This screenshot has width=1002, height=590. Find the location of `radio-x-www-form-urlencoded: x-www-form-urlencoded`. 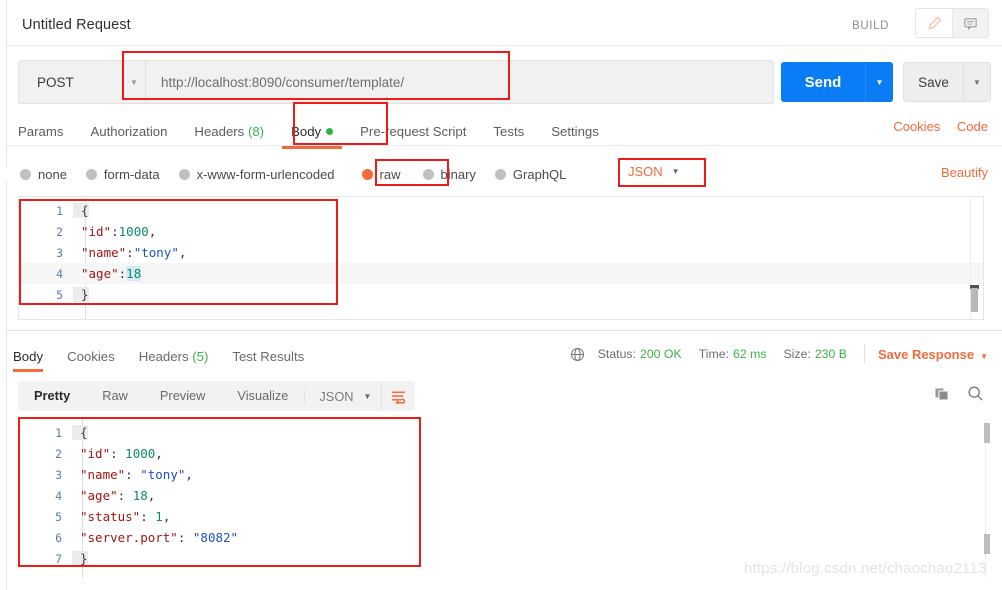

radio-x-www-form-urlencoded: x-www-form-urlencoded is located at coordinates (256, 174).